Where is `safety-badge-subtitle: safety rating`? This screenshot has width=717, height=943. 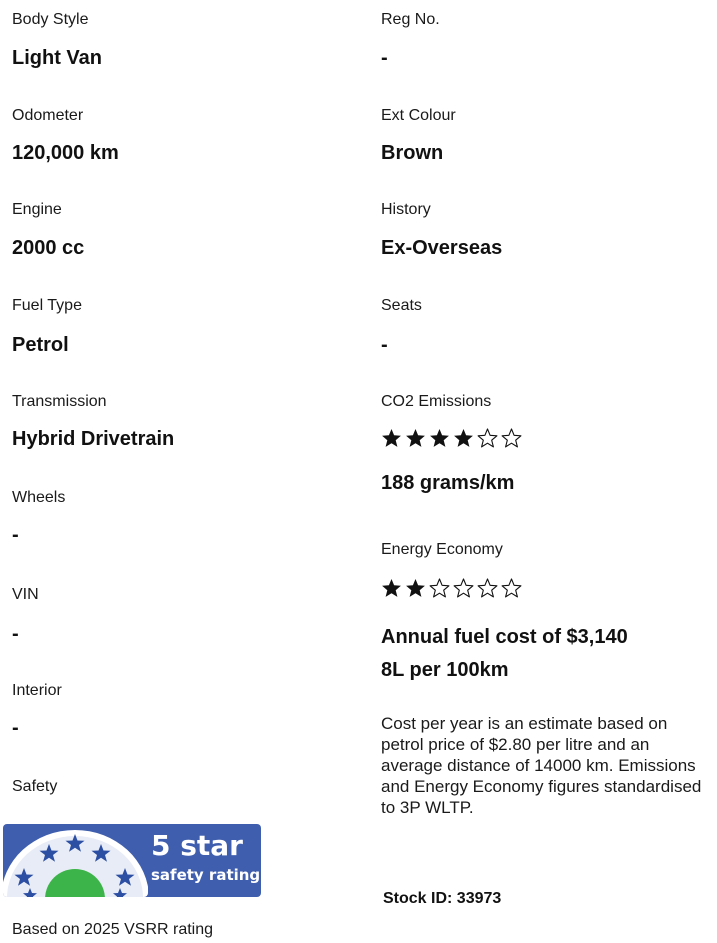 safety-badge-subtitle: safety rating is located at coordinates (206, 875).